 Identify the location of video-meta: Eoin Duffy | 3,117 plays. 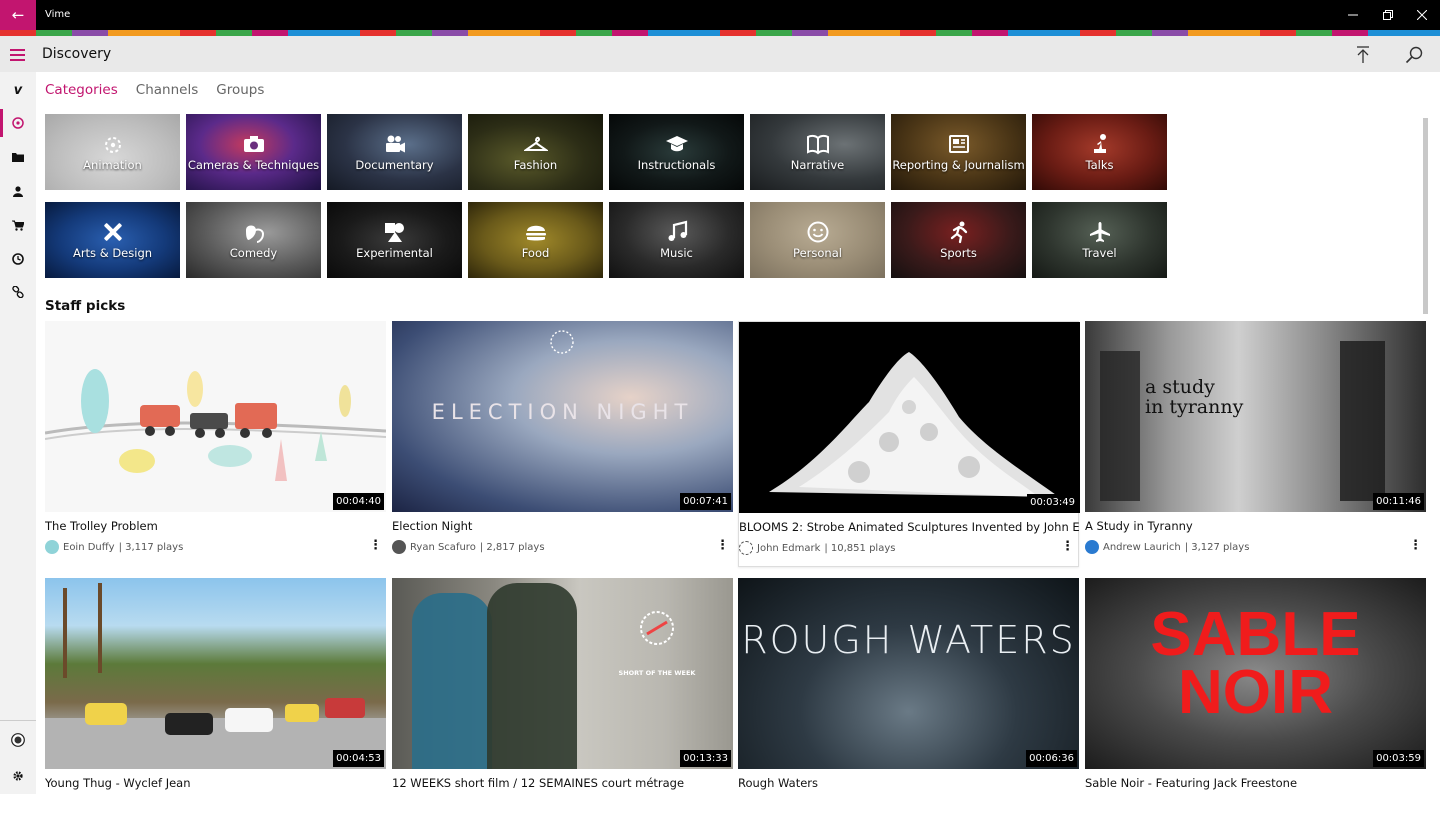
(114, 547).